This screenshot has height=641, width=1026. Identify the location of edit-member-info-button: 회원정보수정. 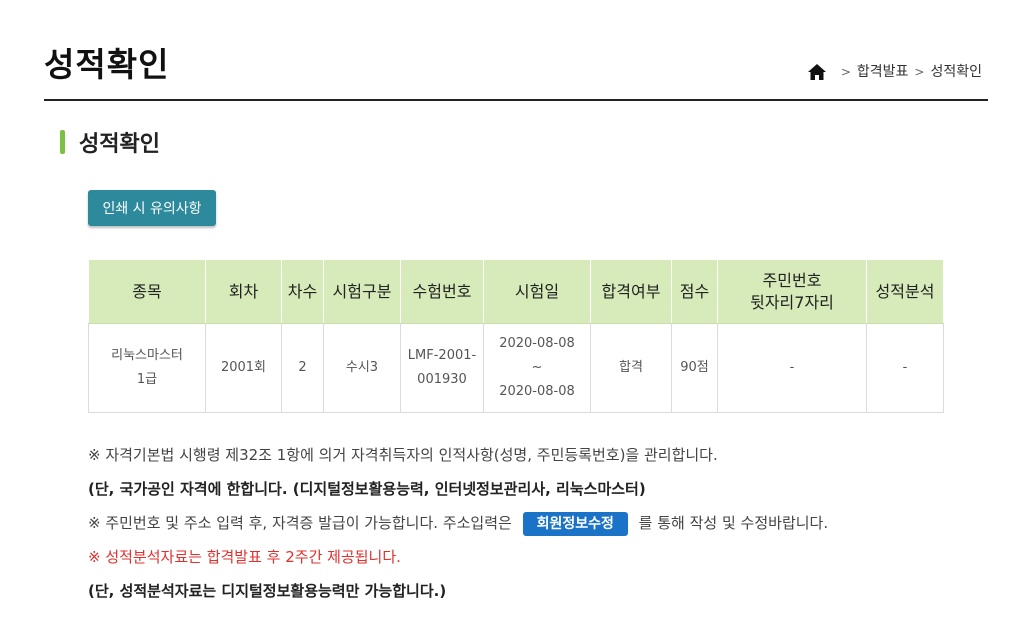
(575, 523).